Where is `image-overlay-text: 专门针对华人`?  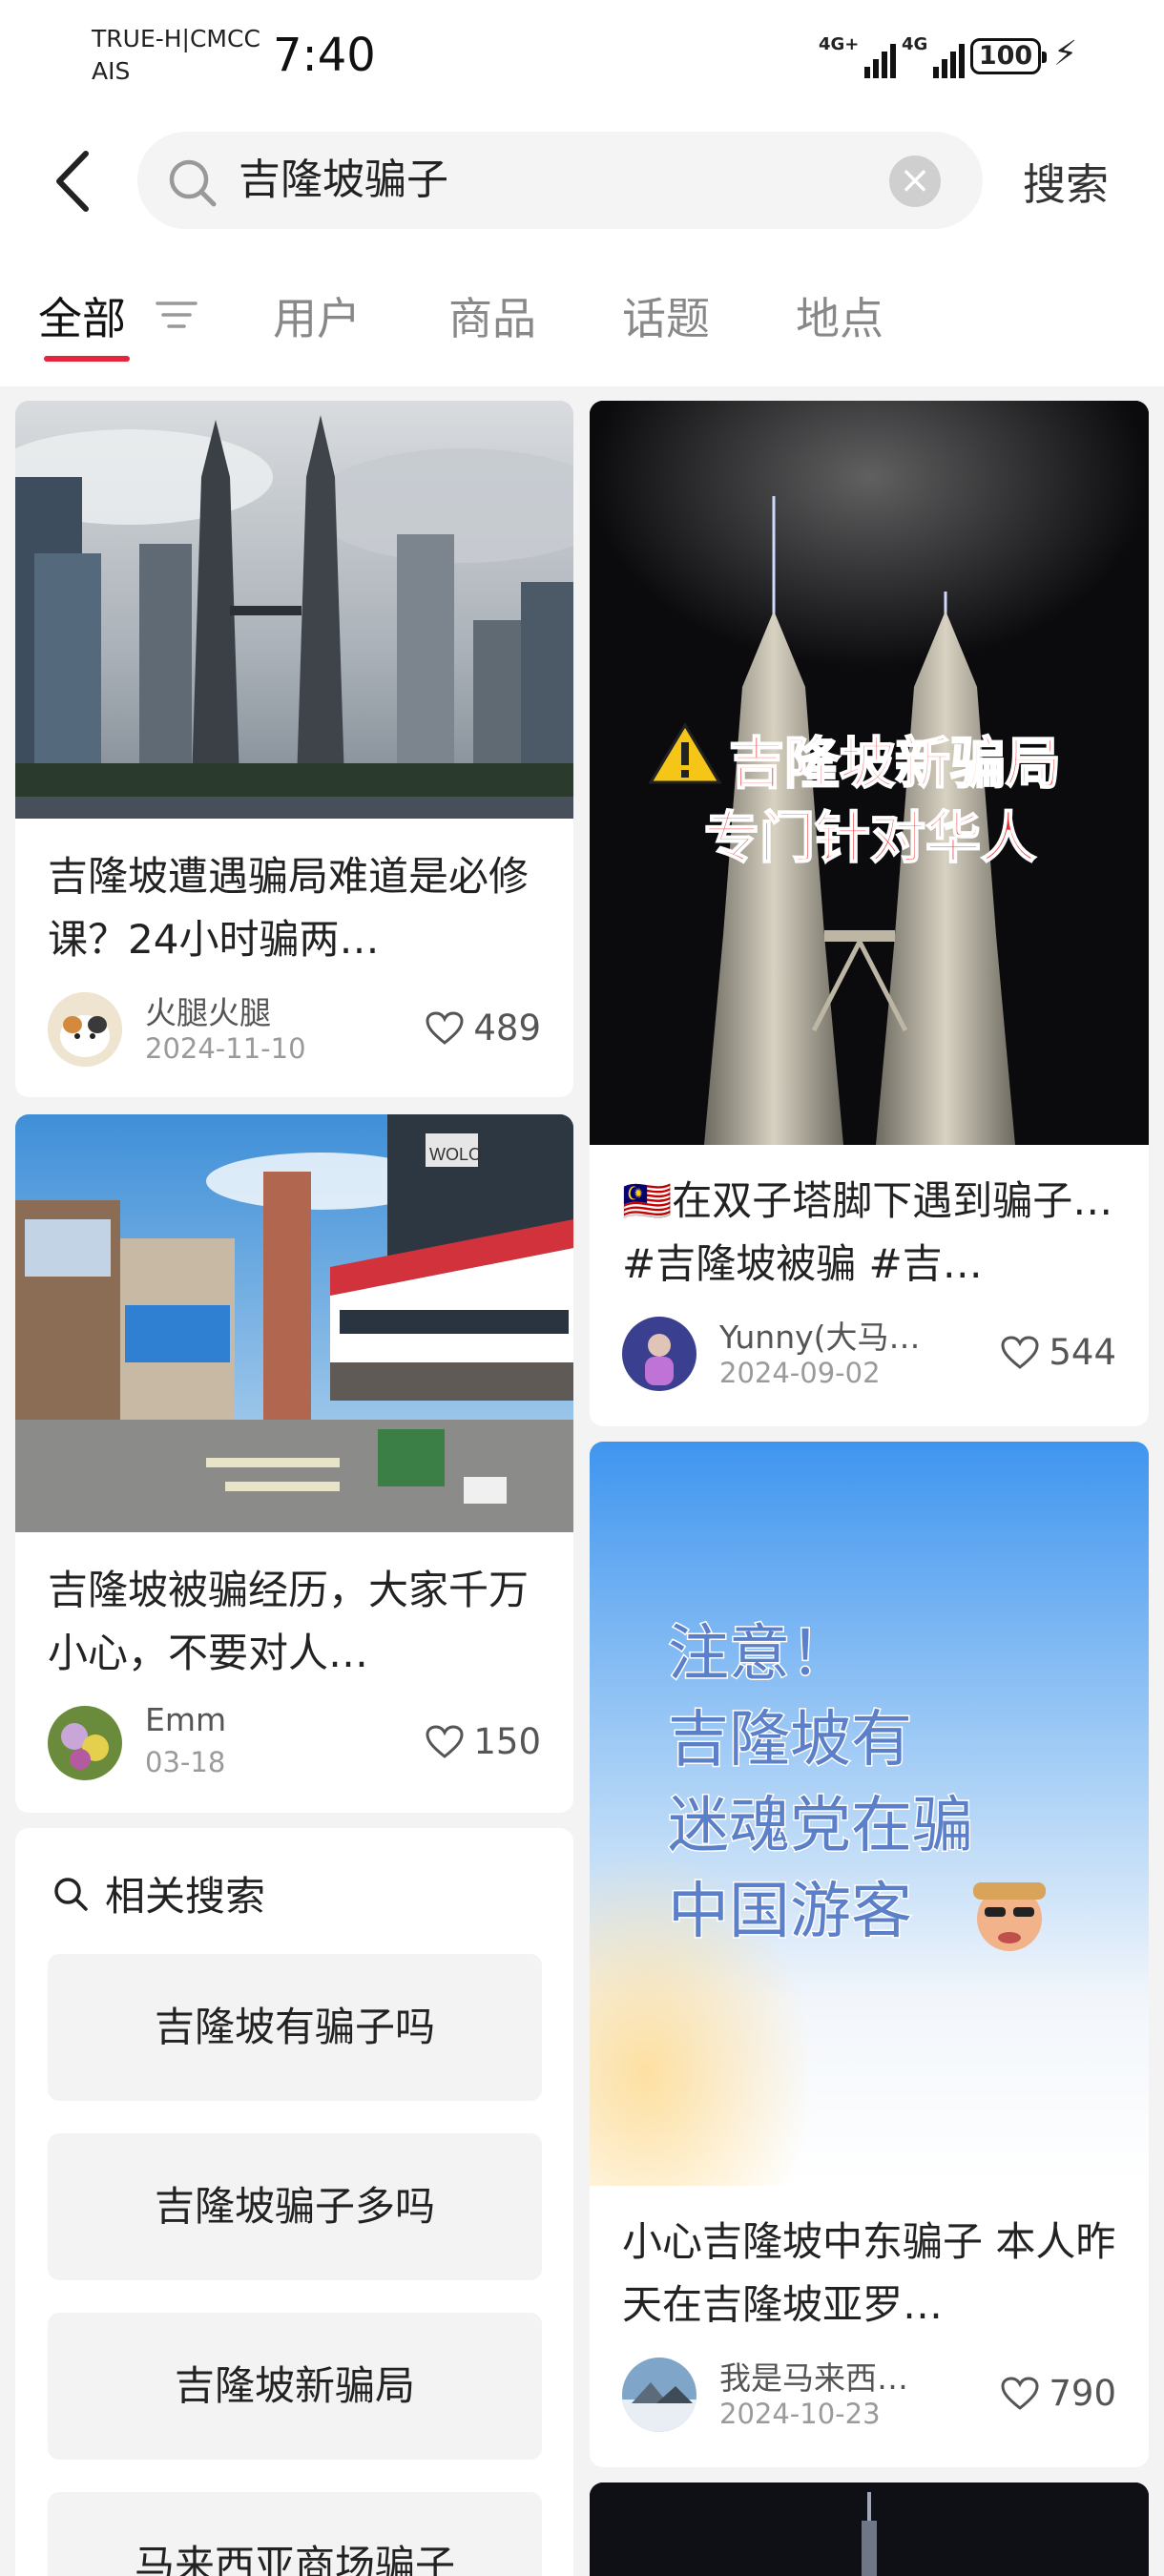 image-overlay-text: 专门针对华人 is located at coordinates (870, 837).